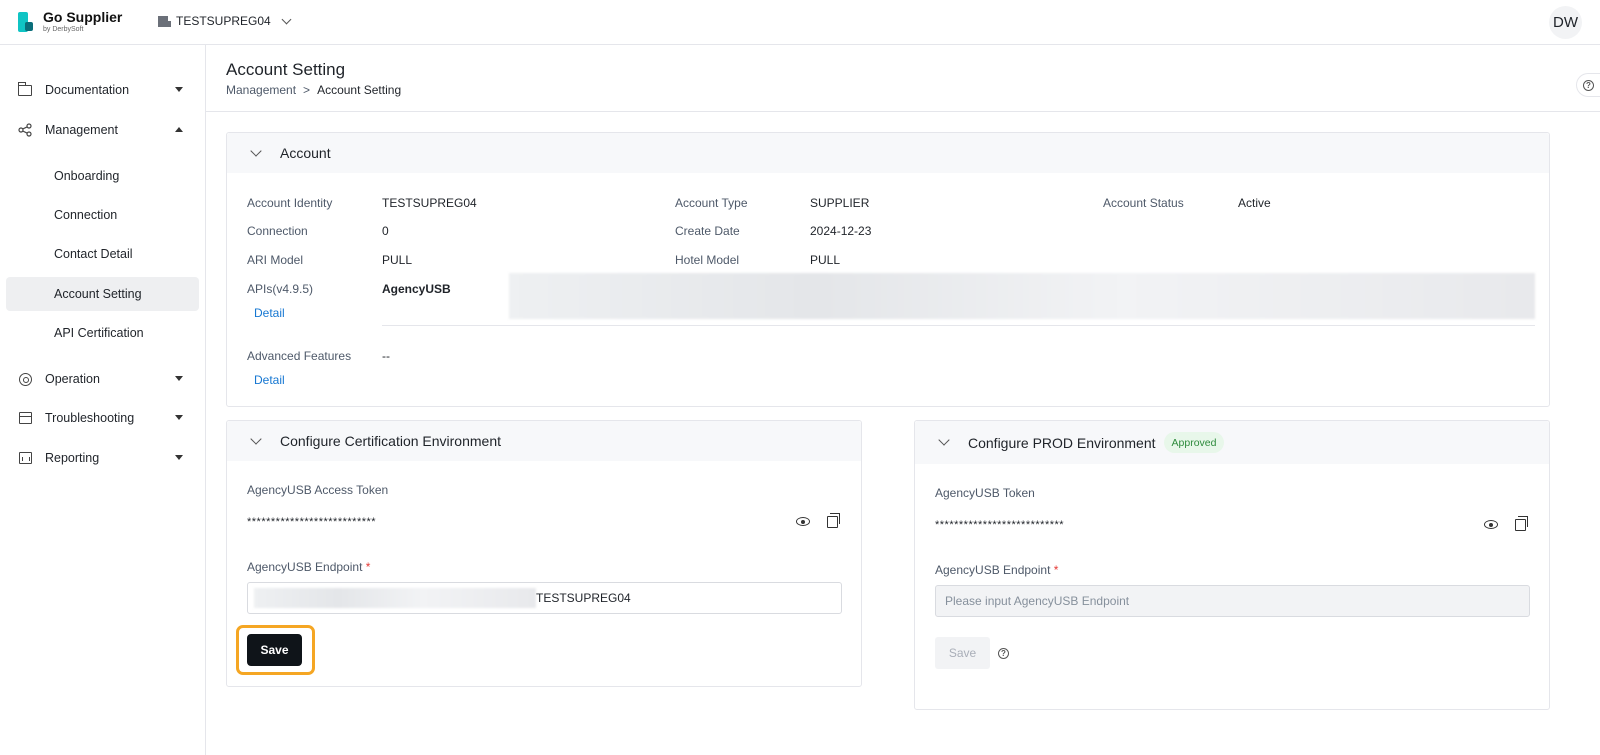  What do you see at coordinates (1194, 442) in the screenshot?
I see `approved-badge: Approved` at bounding box center [1194, 442].